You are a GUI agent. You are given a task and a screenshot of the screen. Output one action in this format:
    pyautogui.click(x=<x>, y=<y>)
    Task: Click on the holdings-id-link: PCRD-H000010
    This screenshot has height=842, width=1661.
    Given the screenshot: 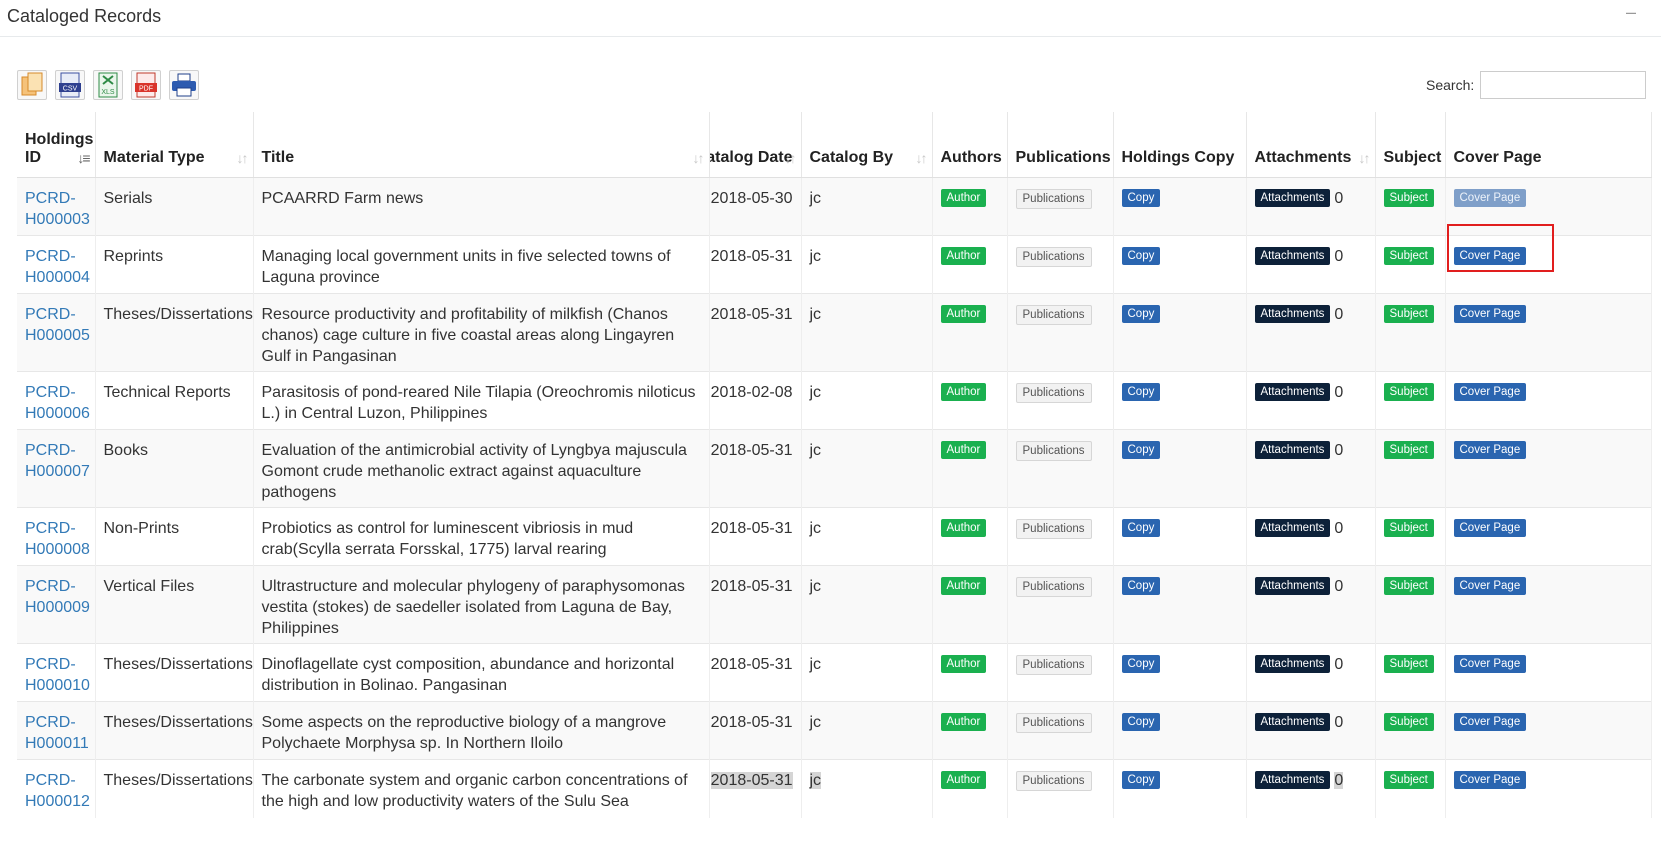 What is the action you would take?
    pyautogui.click(x=57, y=675)
    